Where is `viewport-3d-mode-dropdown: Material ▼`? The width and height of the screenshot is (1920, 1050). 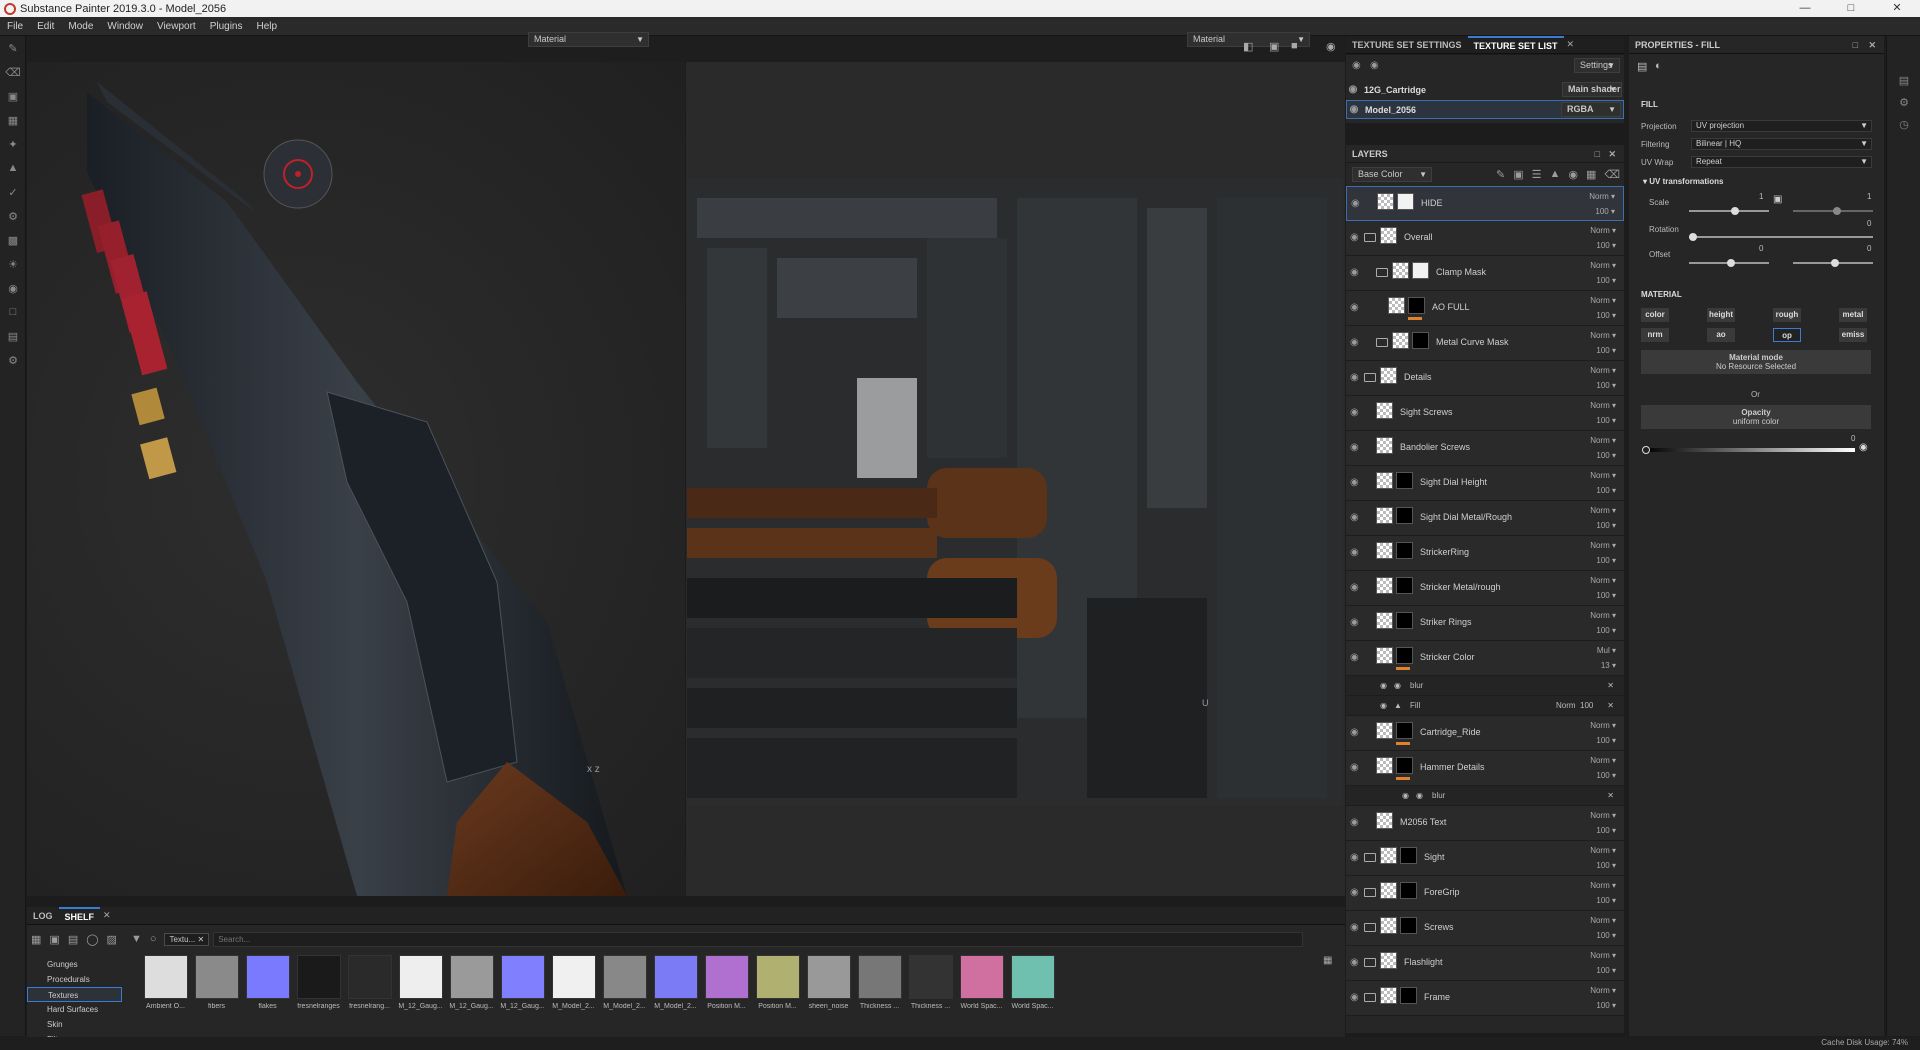 viewport-3d-mode-dropdown: Material ▼ is located at coordinates (588, 39).